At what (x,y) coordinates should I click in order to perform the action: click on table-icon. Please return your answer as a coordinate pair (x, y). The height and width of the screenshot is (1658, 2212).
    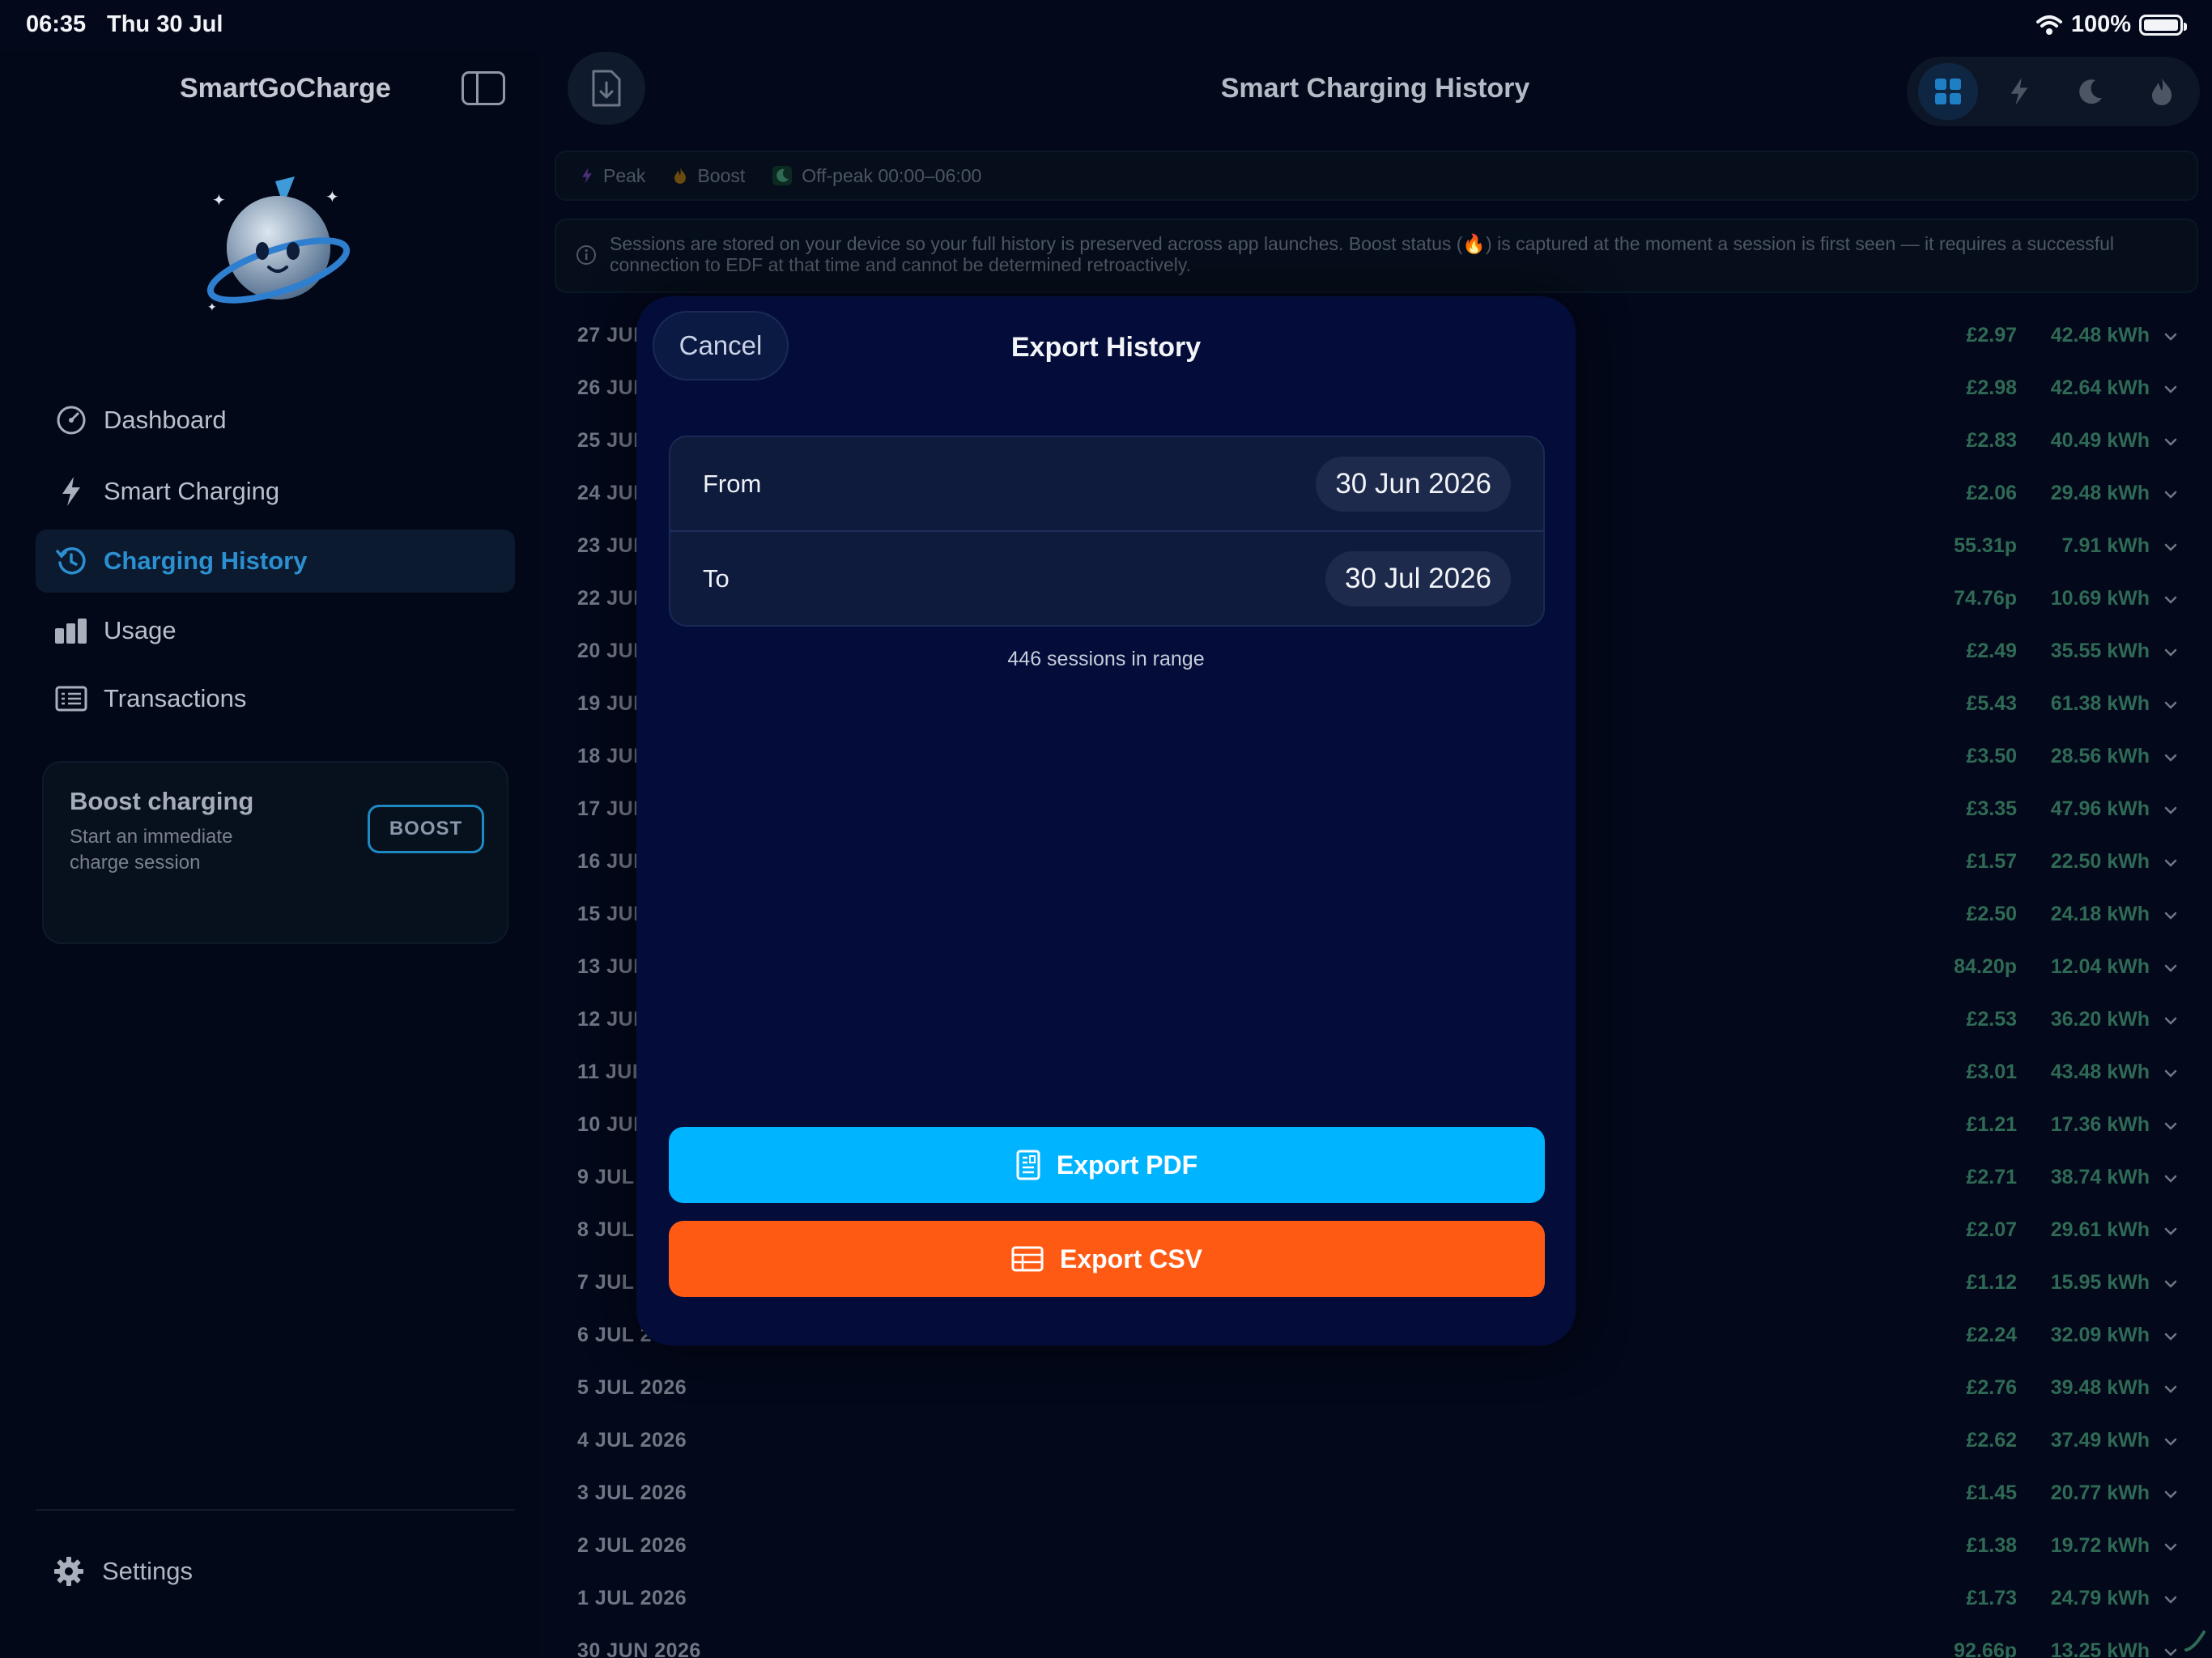
    Looking at the image, I should click on (1028, 1259).